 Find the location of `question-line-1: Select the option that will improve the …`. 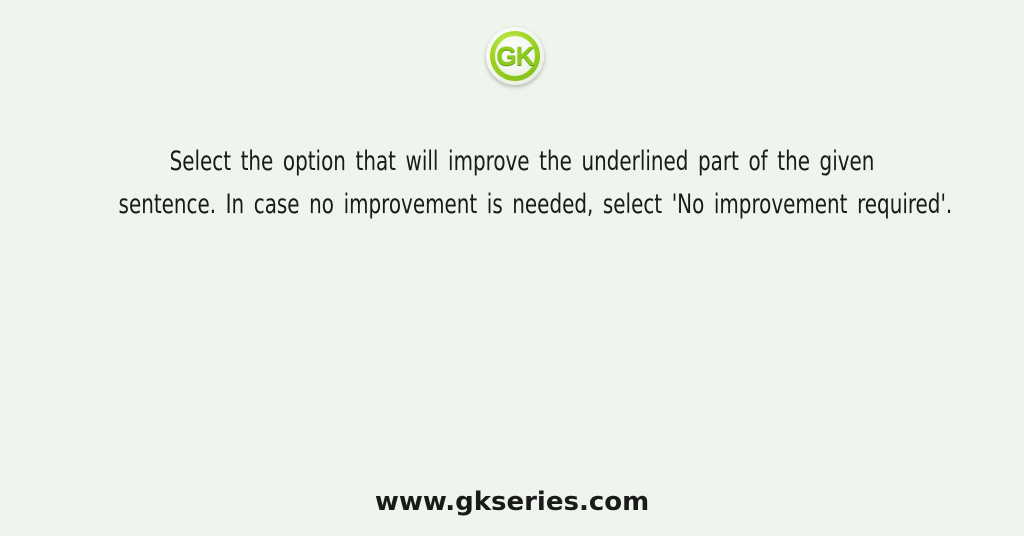

question-line-1: Select the option that will improve the … is located at coordinates (522, 161).